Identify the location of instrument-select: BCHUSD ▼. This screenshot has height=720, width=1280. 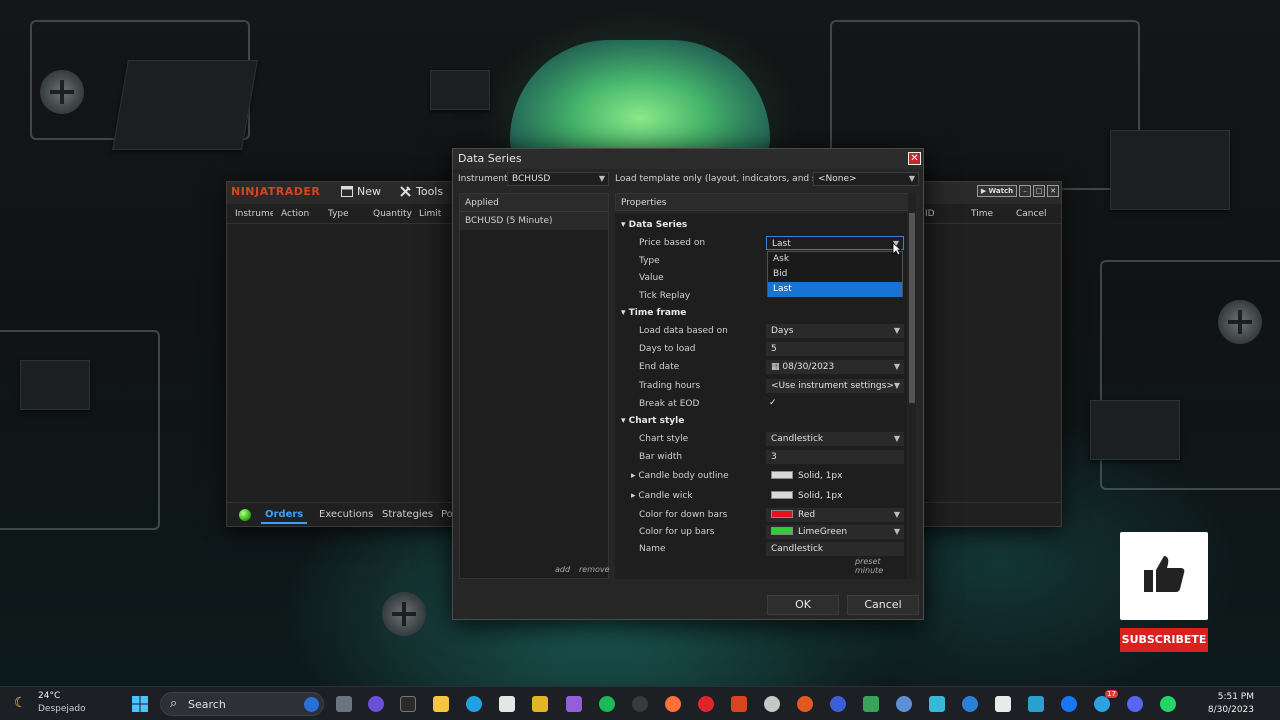
(558, 179).